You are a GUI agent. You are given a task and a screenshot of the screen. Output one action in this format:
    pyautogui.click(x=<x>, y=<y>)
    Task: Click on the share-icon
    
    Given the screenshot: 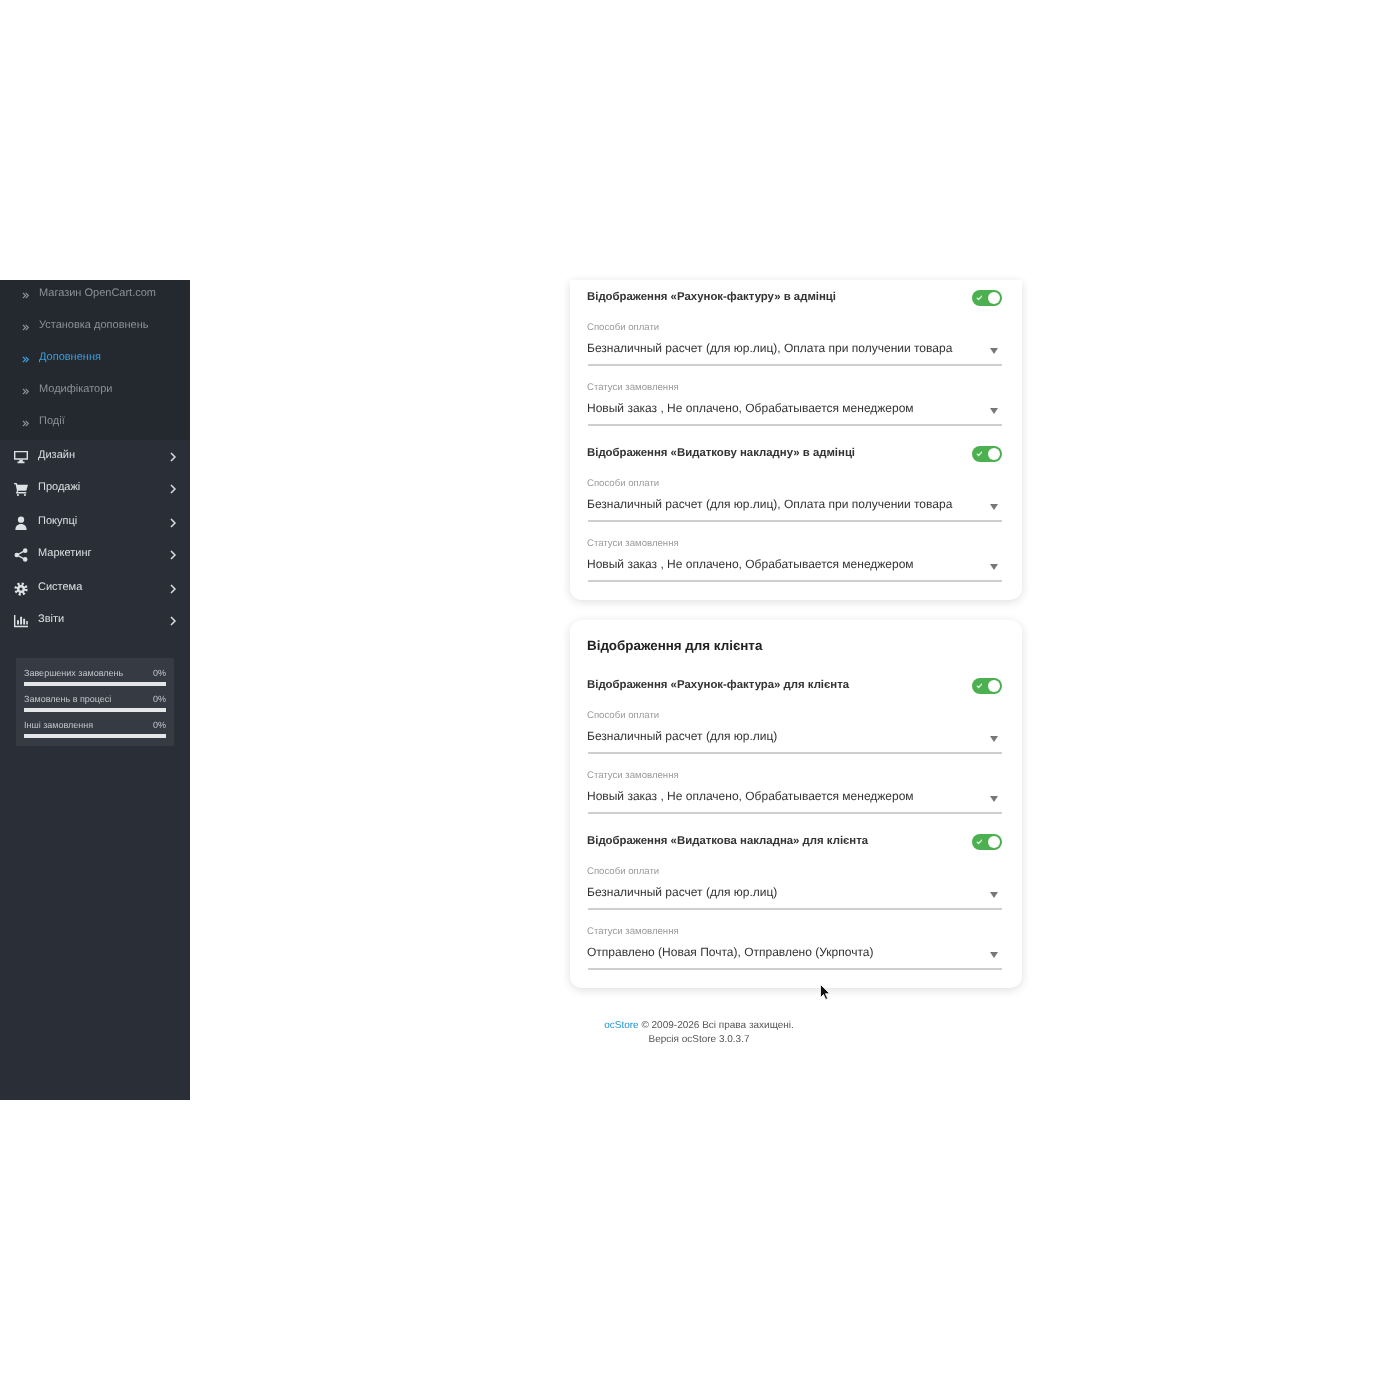 What is the action you would take?
    pyautogui.click(x=21, y=555)
    